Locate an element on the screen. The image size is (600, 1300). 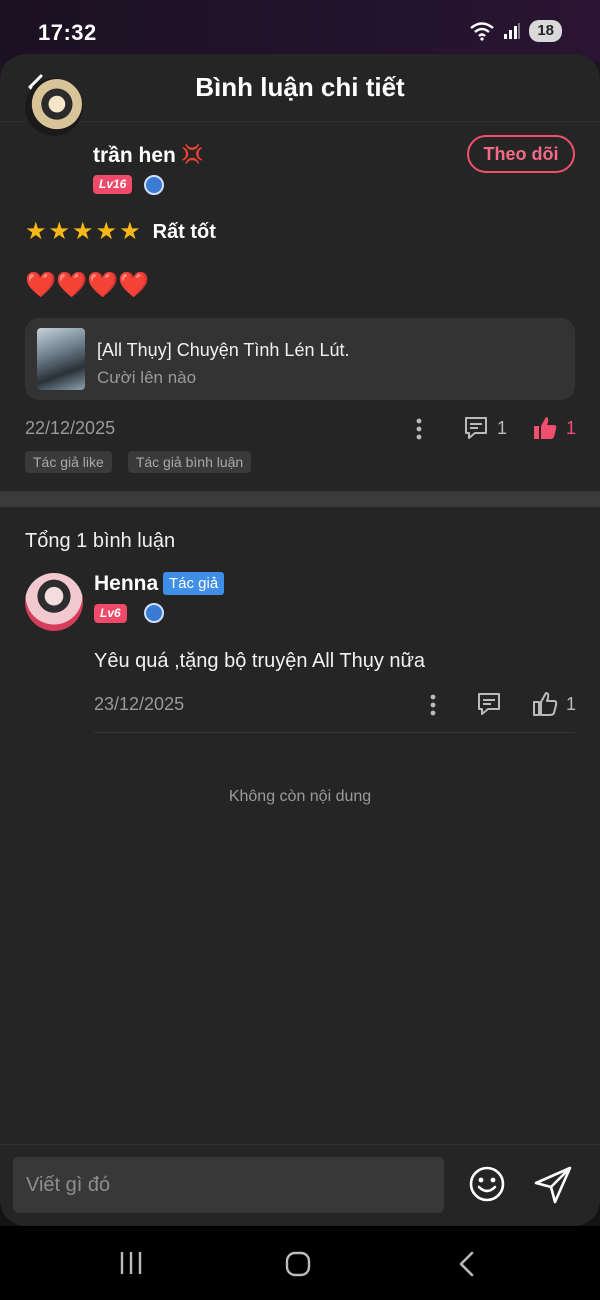
rating-stars: ★ ★ ★ ★ ★ Rất tốt is located at coordinates (120, 232).